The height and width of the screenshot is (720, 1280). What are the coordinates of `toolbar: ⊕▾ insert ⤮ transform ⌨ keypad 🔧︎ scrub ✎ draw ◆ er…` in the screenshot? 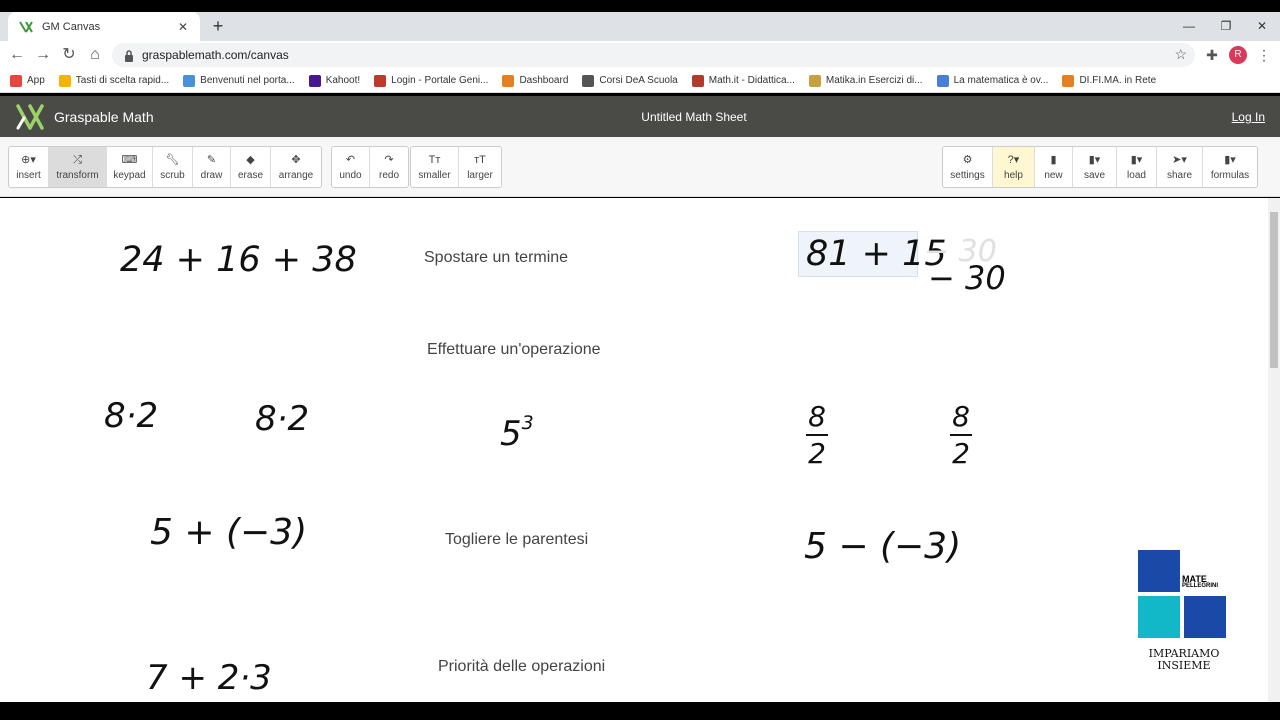 It's located at (640, 167).